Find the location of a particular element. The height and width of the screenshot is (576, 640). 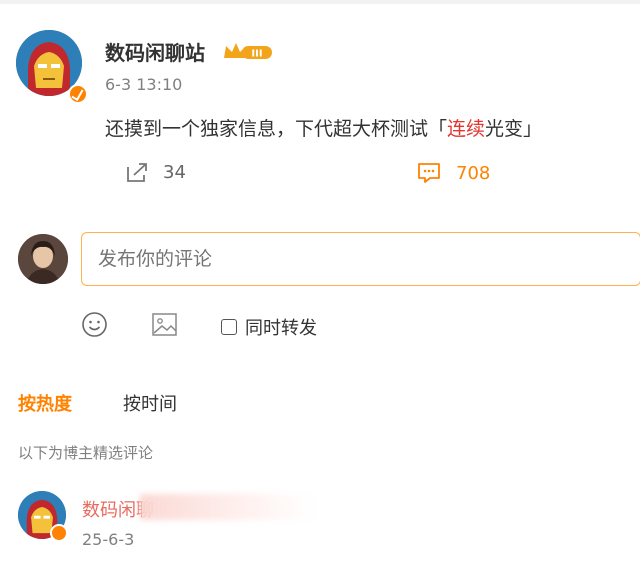

level-badge: III is located at coordinates (256, 54).